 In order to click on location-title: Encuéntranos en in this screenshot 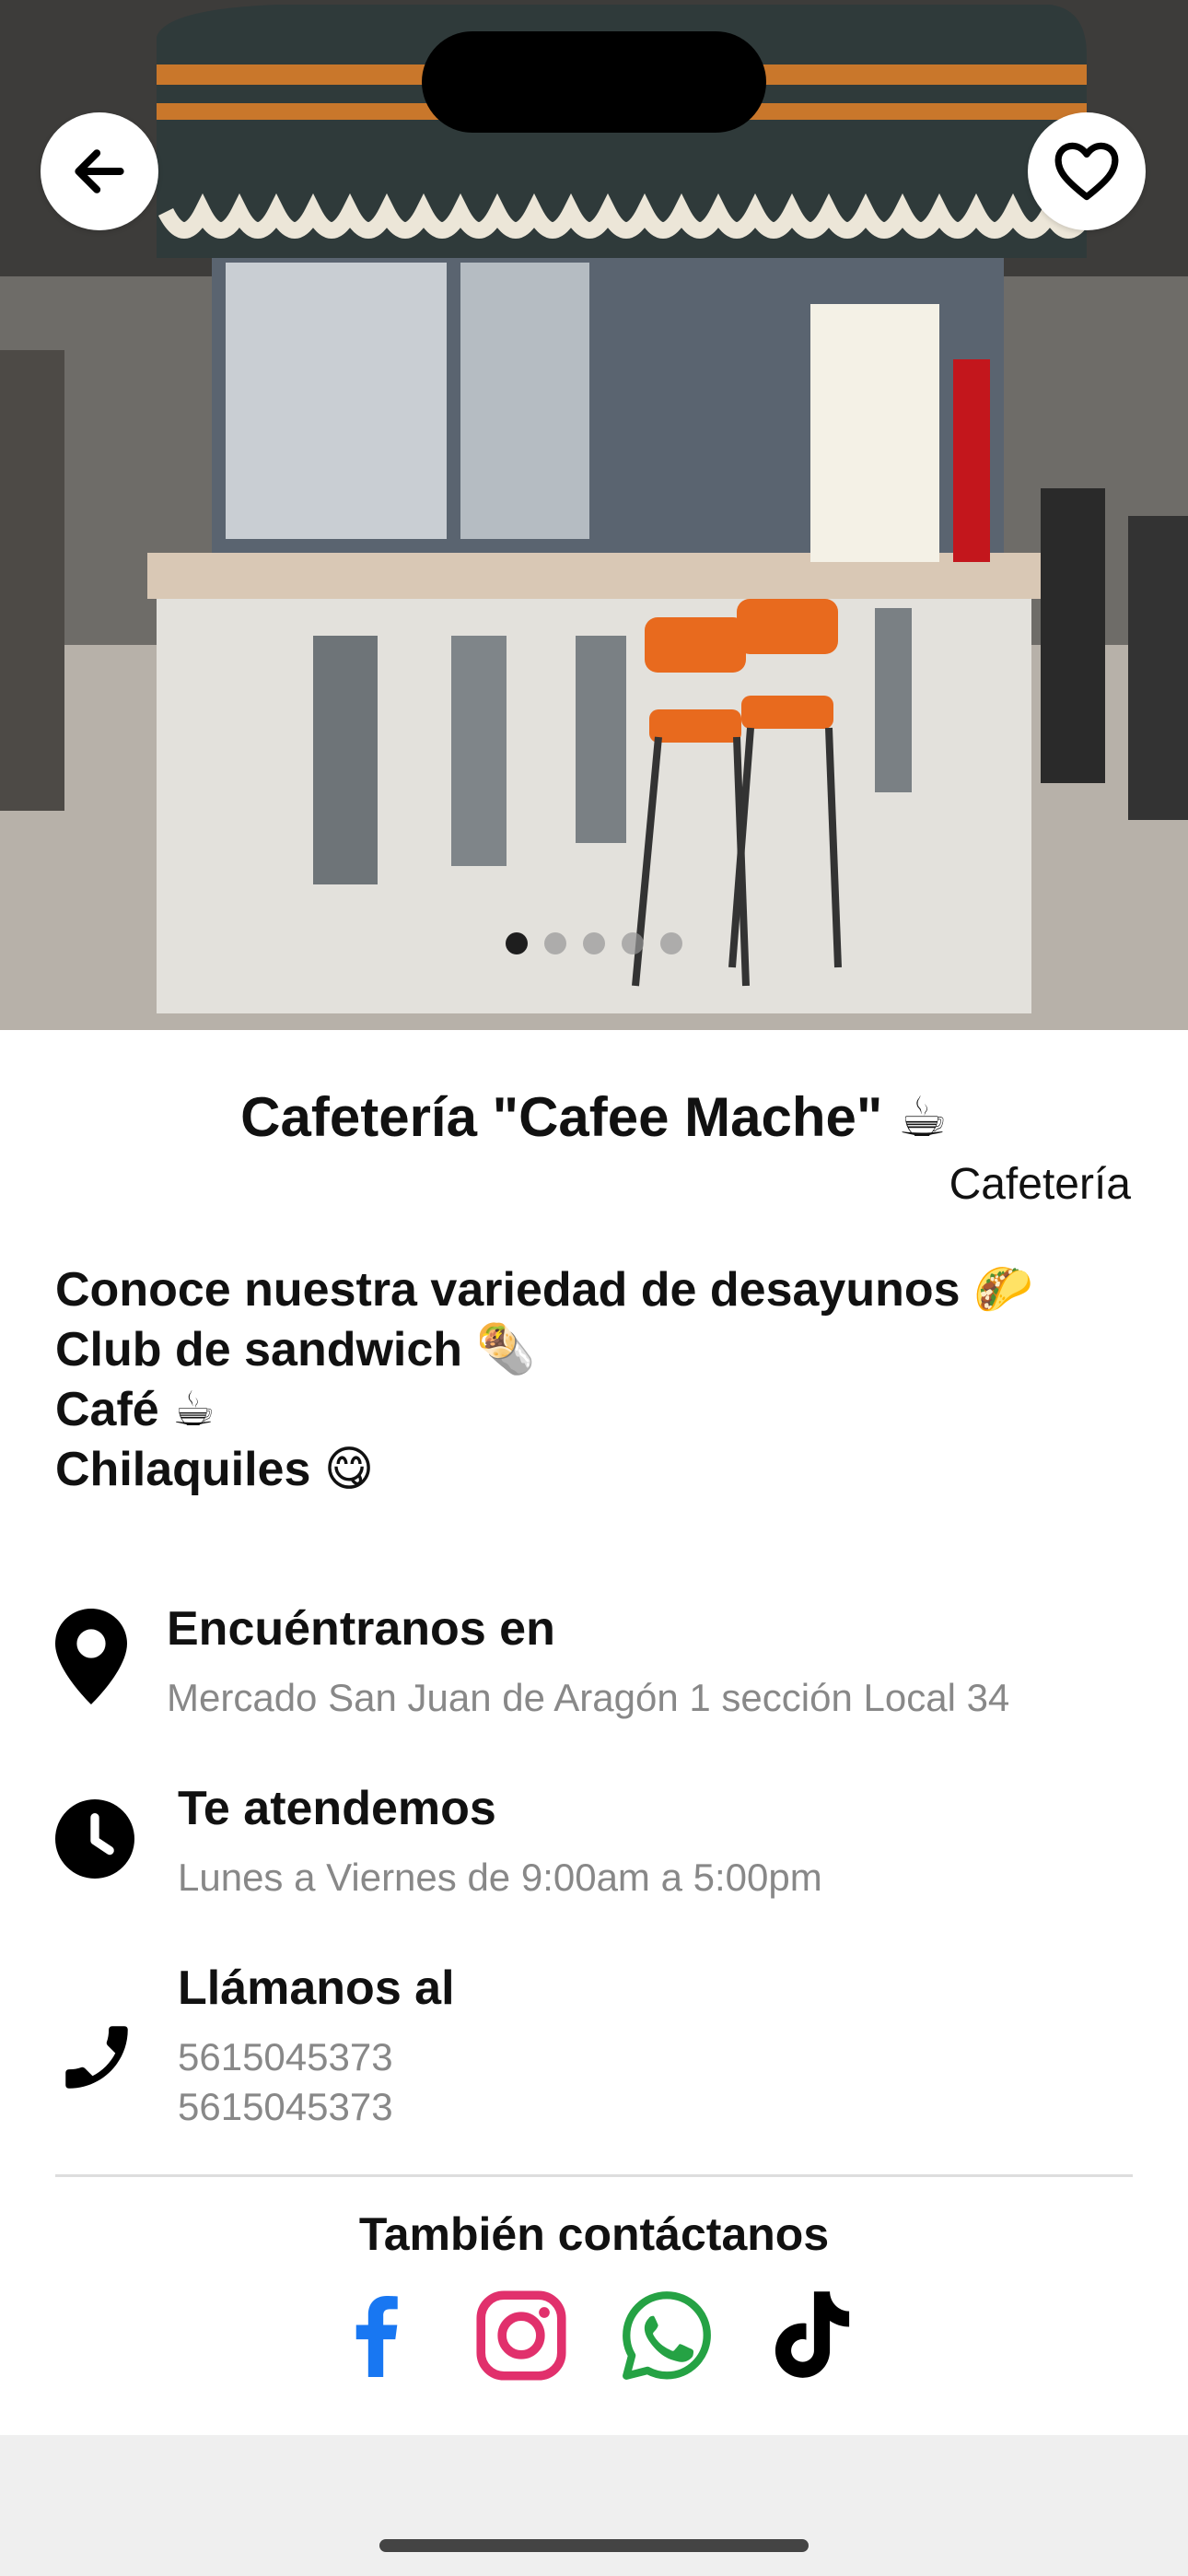, I will do `click(361, 1629)`.